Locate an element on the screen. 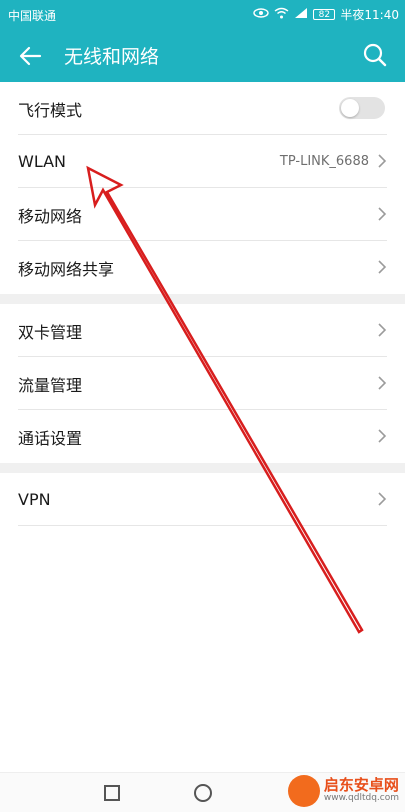 The image size is (405, 812). watermark-logo is located at coordinates (303, 791).